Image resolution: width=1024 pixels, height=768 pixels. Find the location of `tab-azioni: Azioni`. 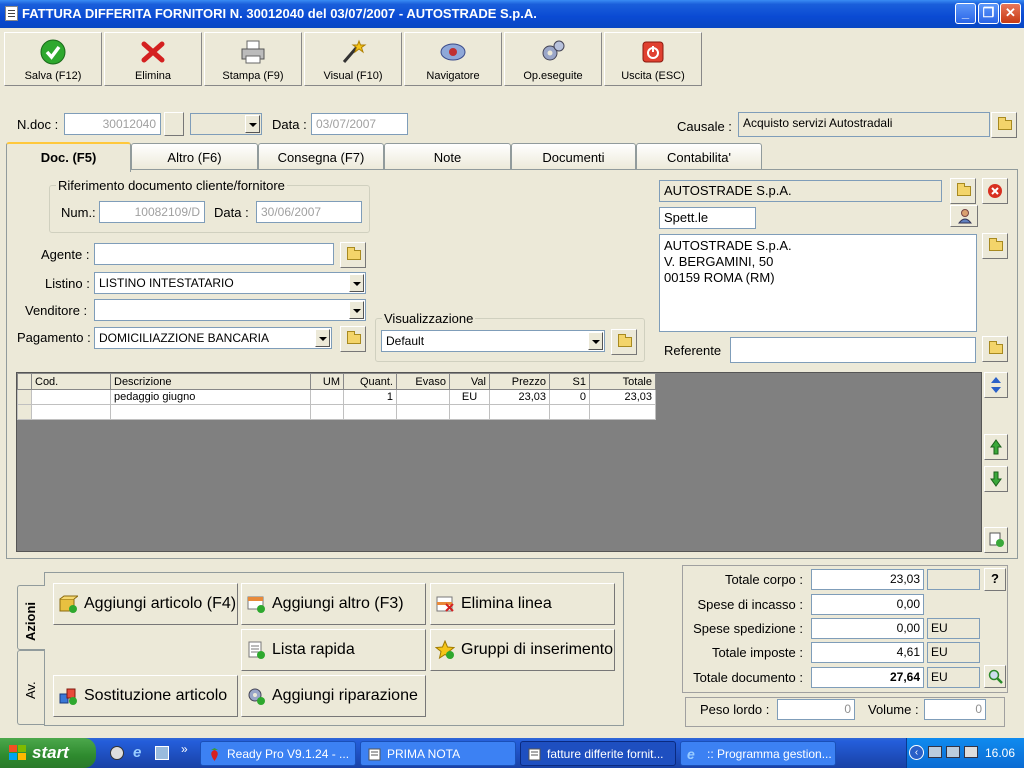

tab-azioni: Azioni is located at coordinates (31, 617).